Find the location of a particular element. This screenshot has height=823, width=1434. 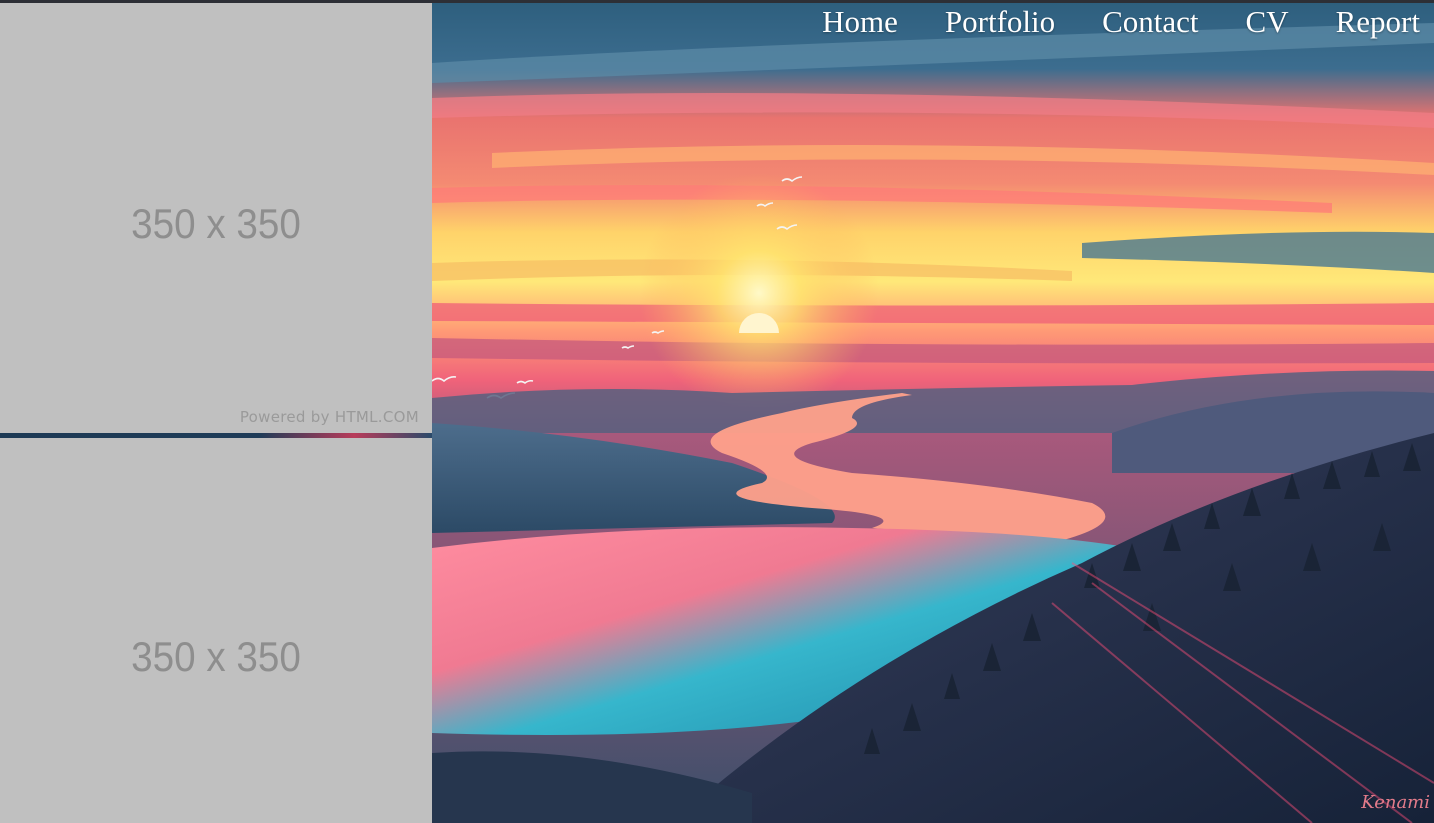

powered-by-text: Powered by HTML.COM is located at coordinates (329, 417).